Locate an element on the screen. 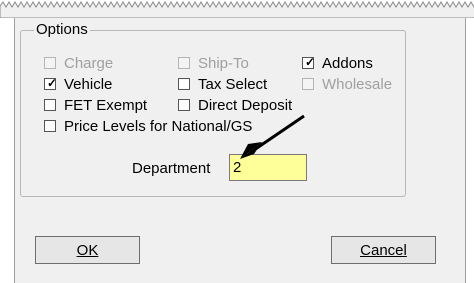 The height and width of the screenshot is (283, 474). vehicle-checkbox: ✓ Vehicle is located at coordinates (78, 84).